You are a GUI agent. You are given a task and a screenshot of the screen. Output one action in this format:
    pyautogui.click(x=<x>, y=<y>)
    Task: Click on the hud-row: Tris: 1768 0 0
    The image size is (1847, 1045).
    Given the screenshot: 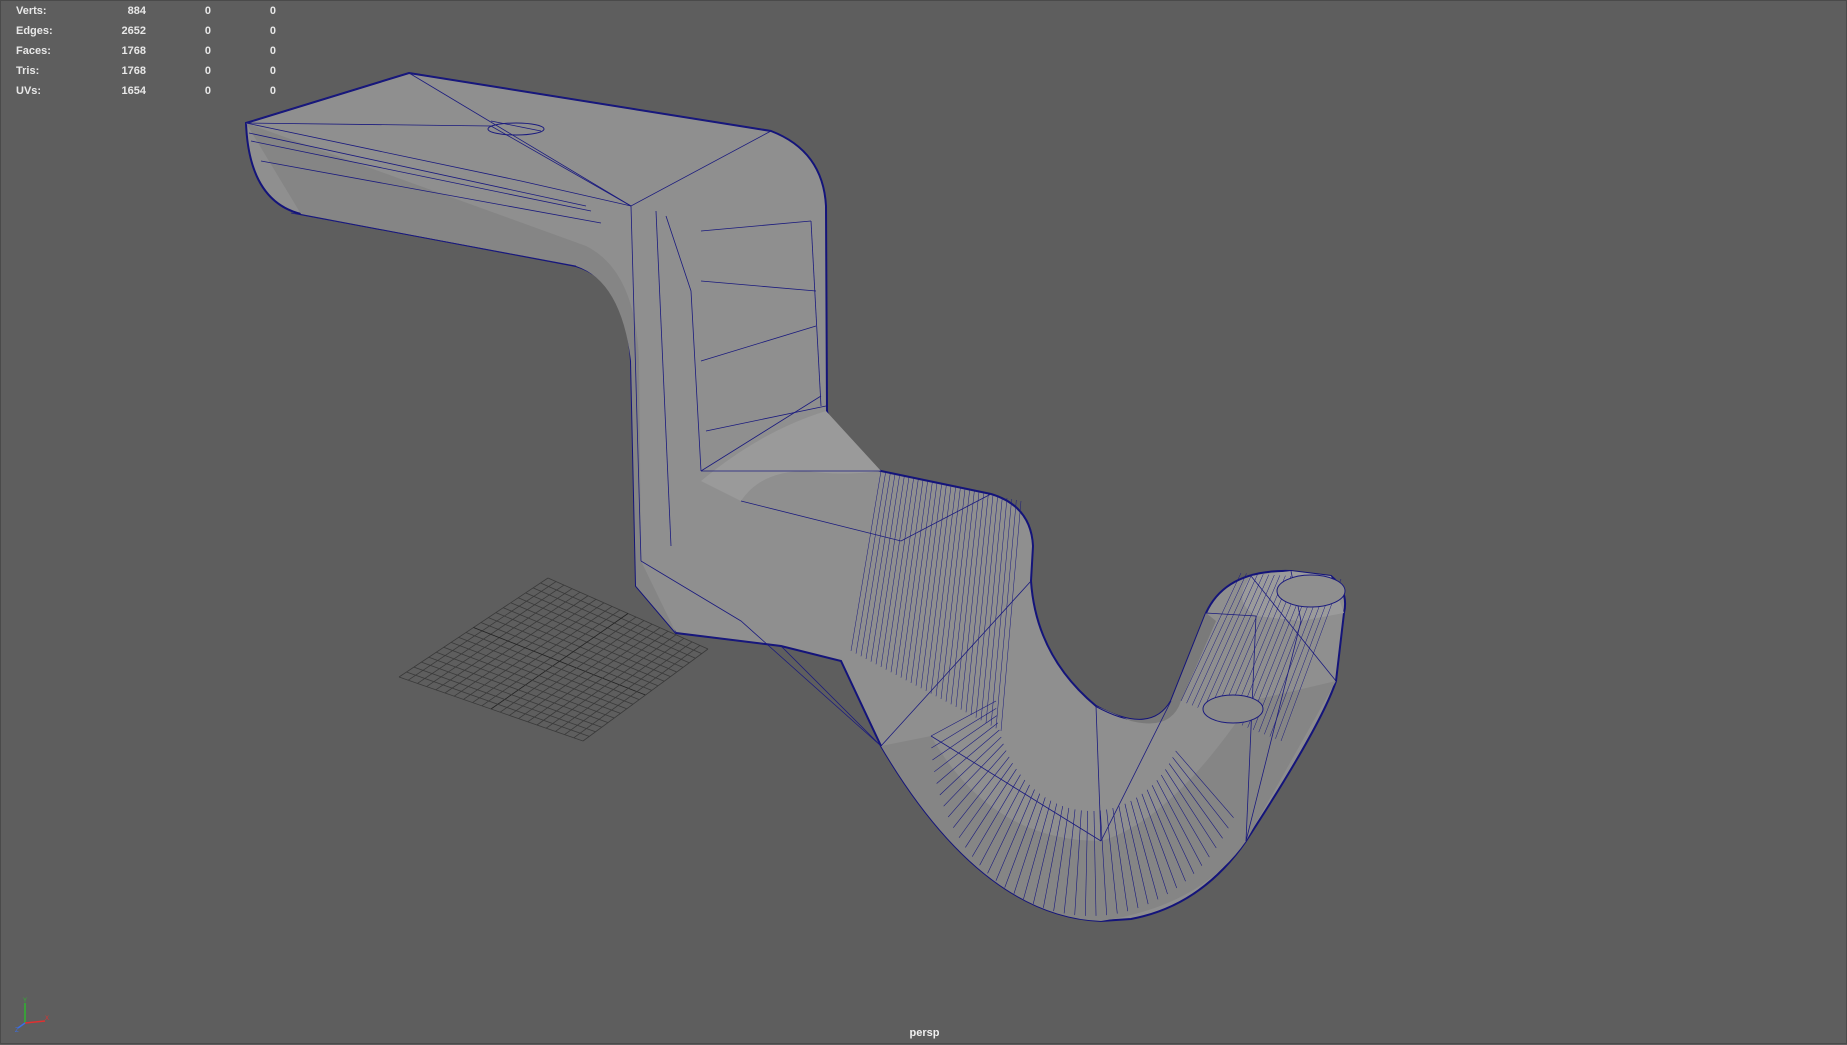 What is the action you would take?
    pyautogui.click(x=146, y=73)
    